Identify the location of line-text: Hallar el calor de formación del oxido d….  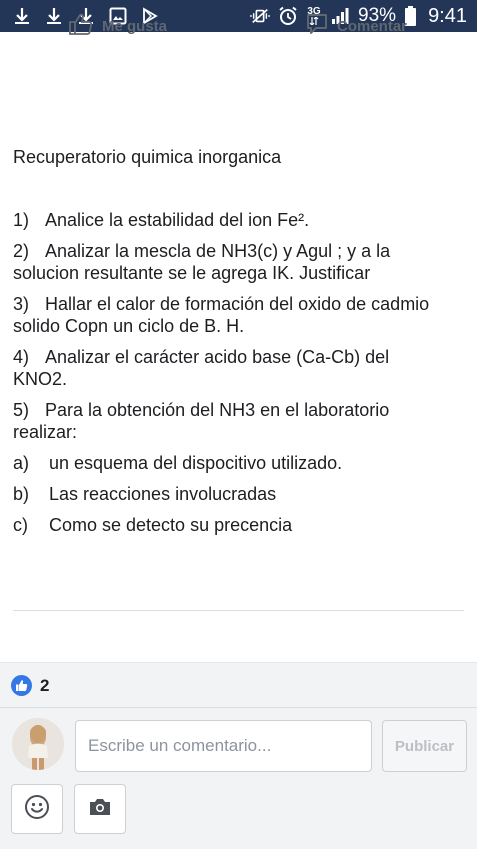
(221, 315).